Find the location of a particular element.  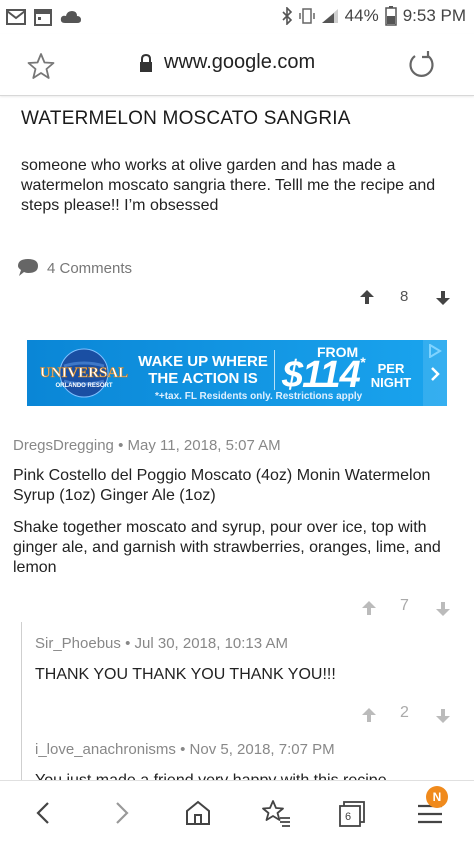

universal-logo: UNIVERSAL ORLANDO RESORT is located at coordinates (84, 373).